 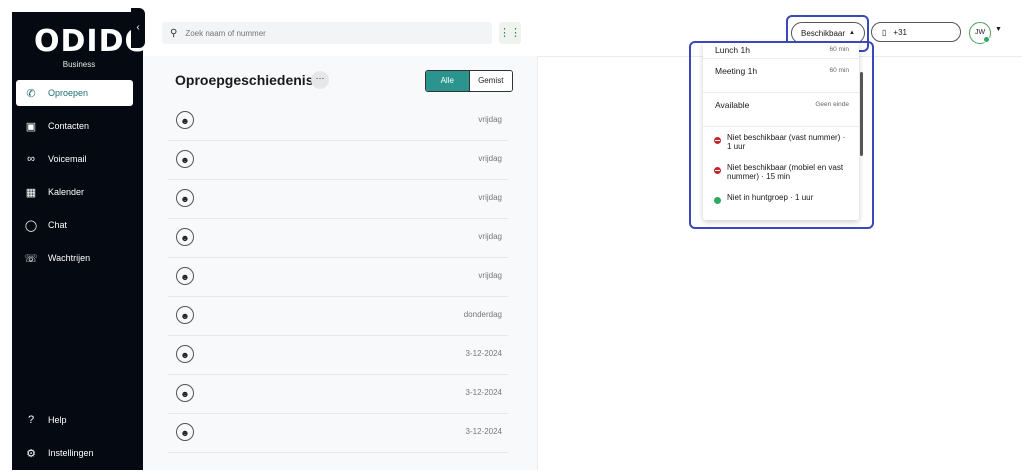 What do you see at coordinates (57, 420) in the screenshot?
I see `sidebar-item-label: Help` at bounding box center [57, 420].